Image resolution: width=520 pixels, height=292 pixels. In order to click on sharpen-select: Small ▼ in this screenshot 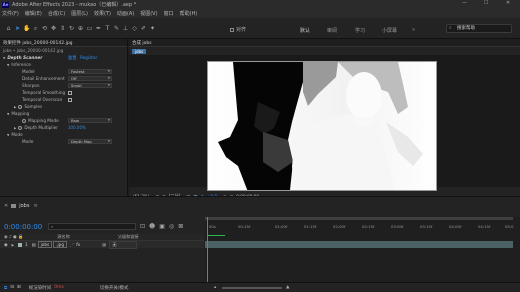, I will do `click(90, 85)`.